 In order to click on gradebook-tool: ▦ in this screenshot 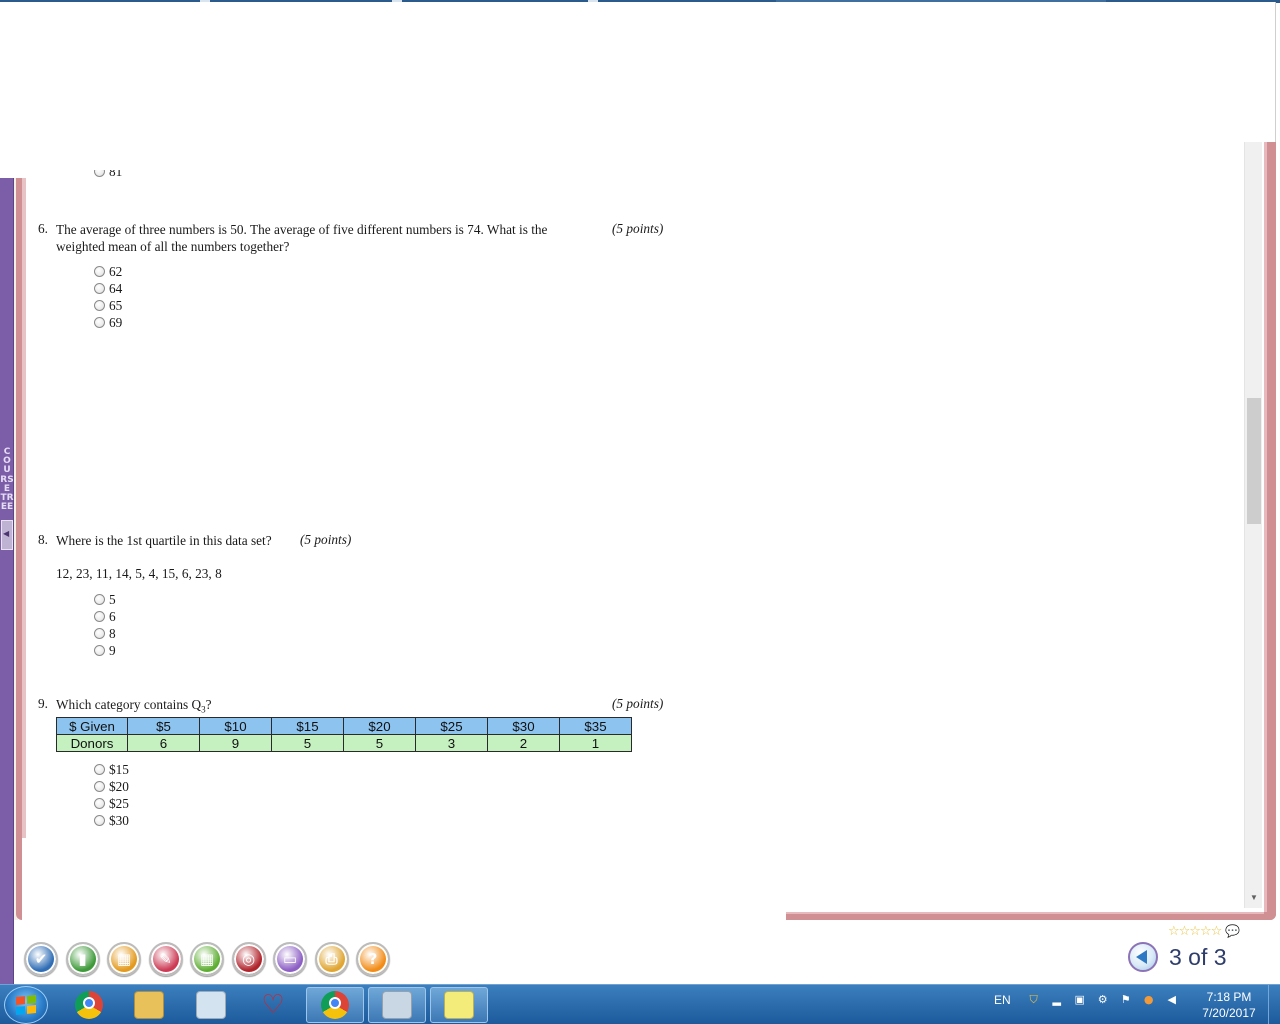, I will do `click(124, 959)`.